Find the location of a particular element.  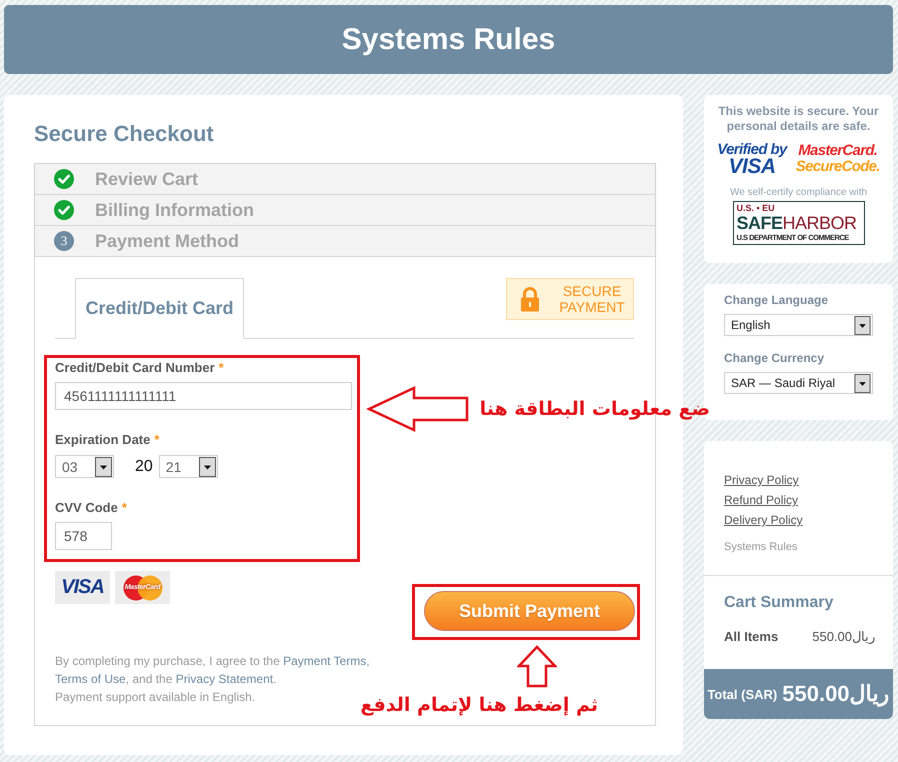

month-select: 03 is located at coordinates (84, 466).